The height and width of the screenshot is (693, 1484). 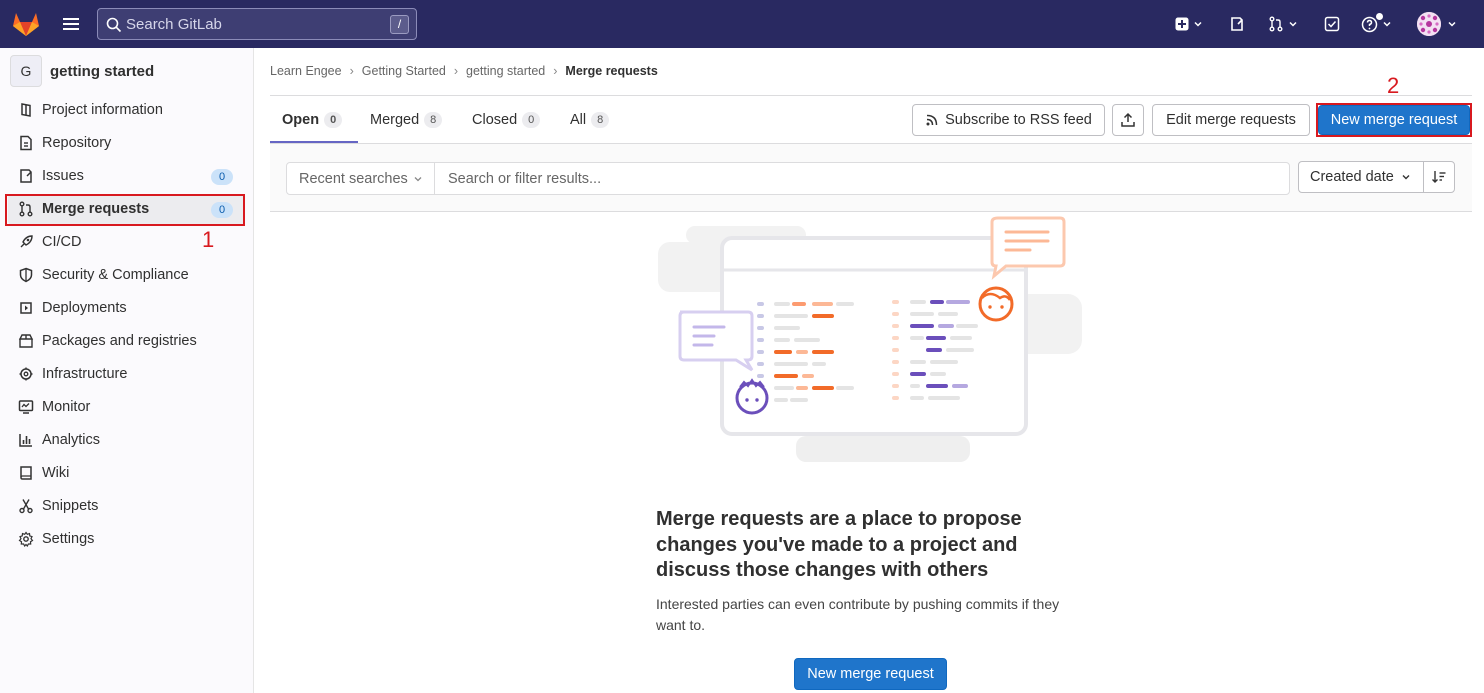 What do you see at coordinates (102, 110) in the screenshot?
I see `sidebar-item-label: Project information` at bounding box center [102, 110].